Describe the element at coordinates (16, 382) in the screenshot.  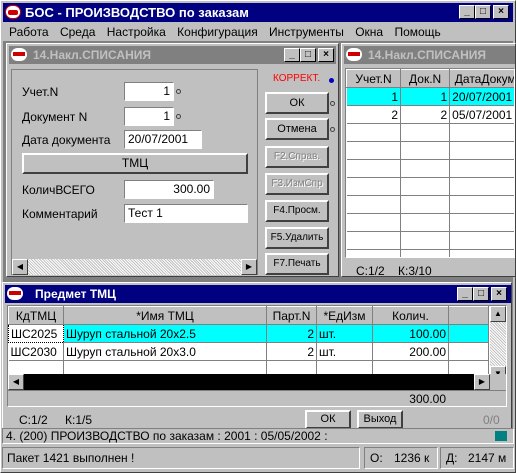
I see `hscroll-left-icon: ◀` at that location.